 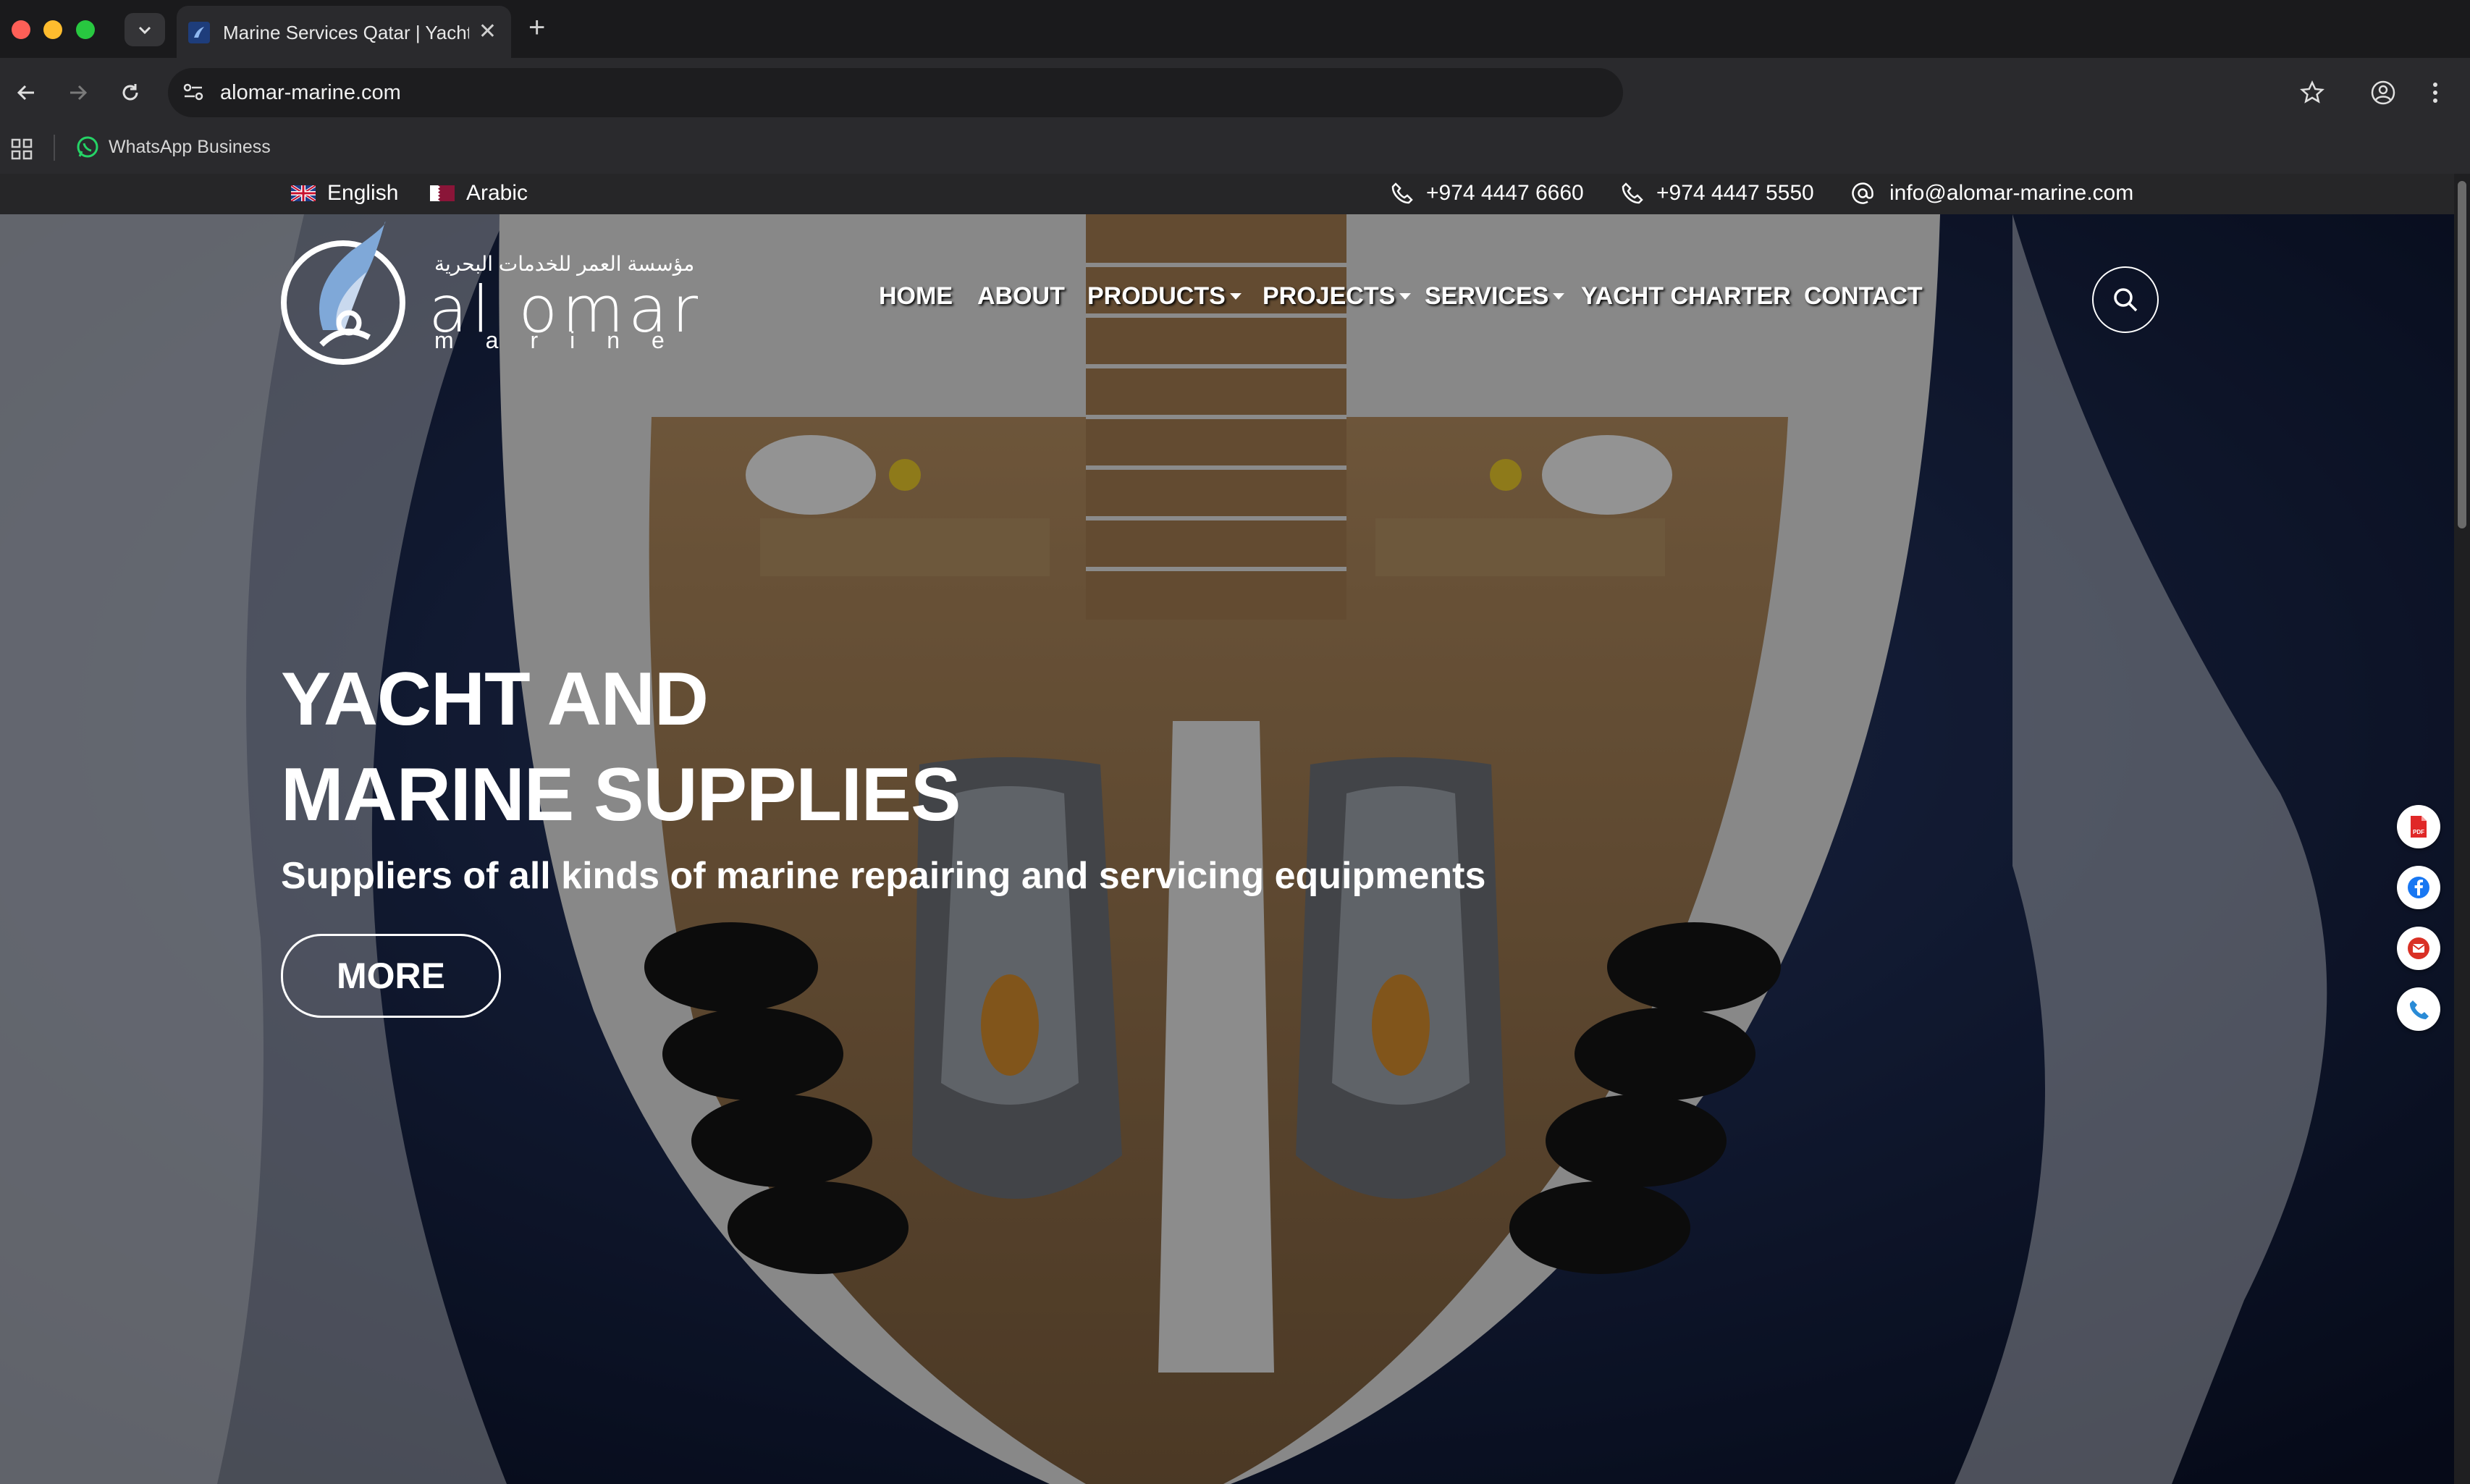 I want to click on bookmark-whatsapp-business: WhatsApp Business, so click(x=173, y=147).